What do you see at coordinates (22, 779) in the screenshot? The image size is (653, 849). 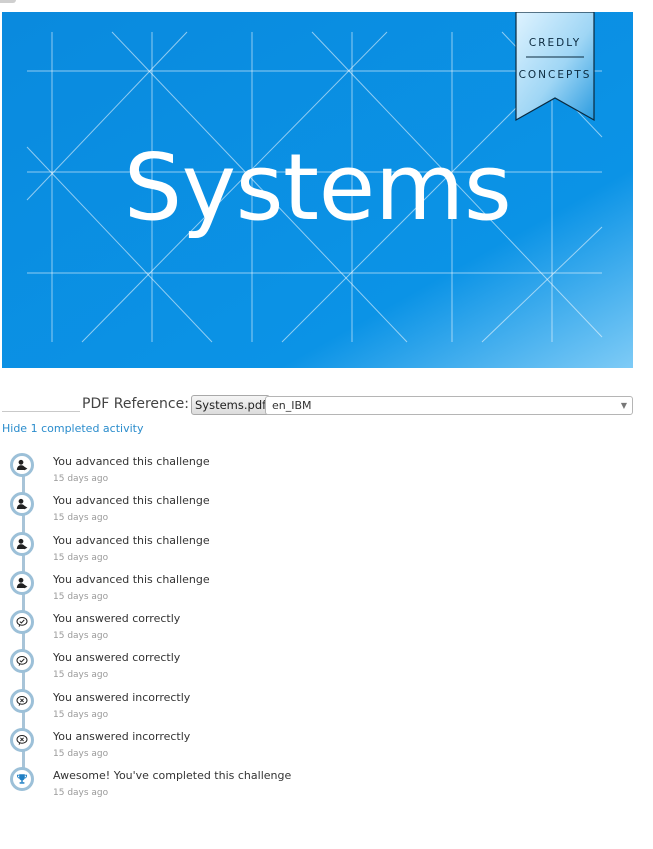 I see `trophy-icon` at bounding box center [22, 779].